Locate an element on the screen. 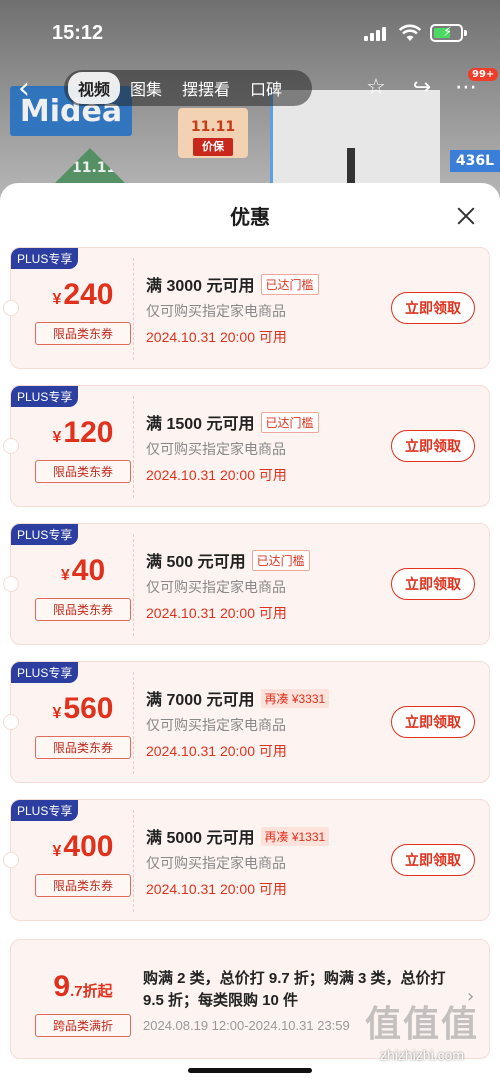 The height and width of the screenshot is (1081, 500). discount-suffix: .7折起 is located at coordinates (91, 991).